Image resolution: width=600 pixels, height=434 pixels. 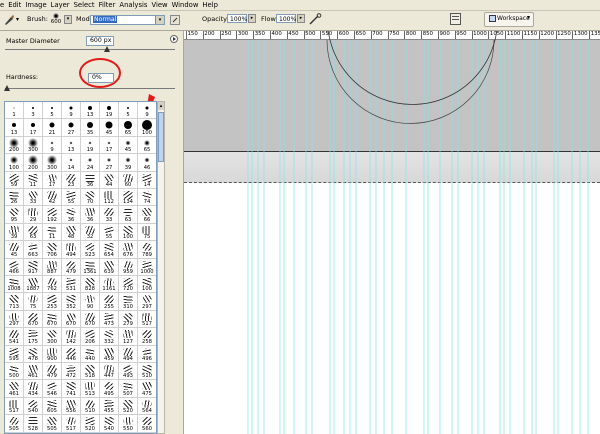 I want to click on flow-field: 100%, so click(x=286, y=18).